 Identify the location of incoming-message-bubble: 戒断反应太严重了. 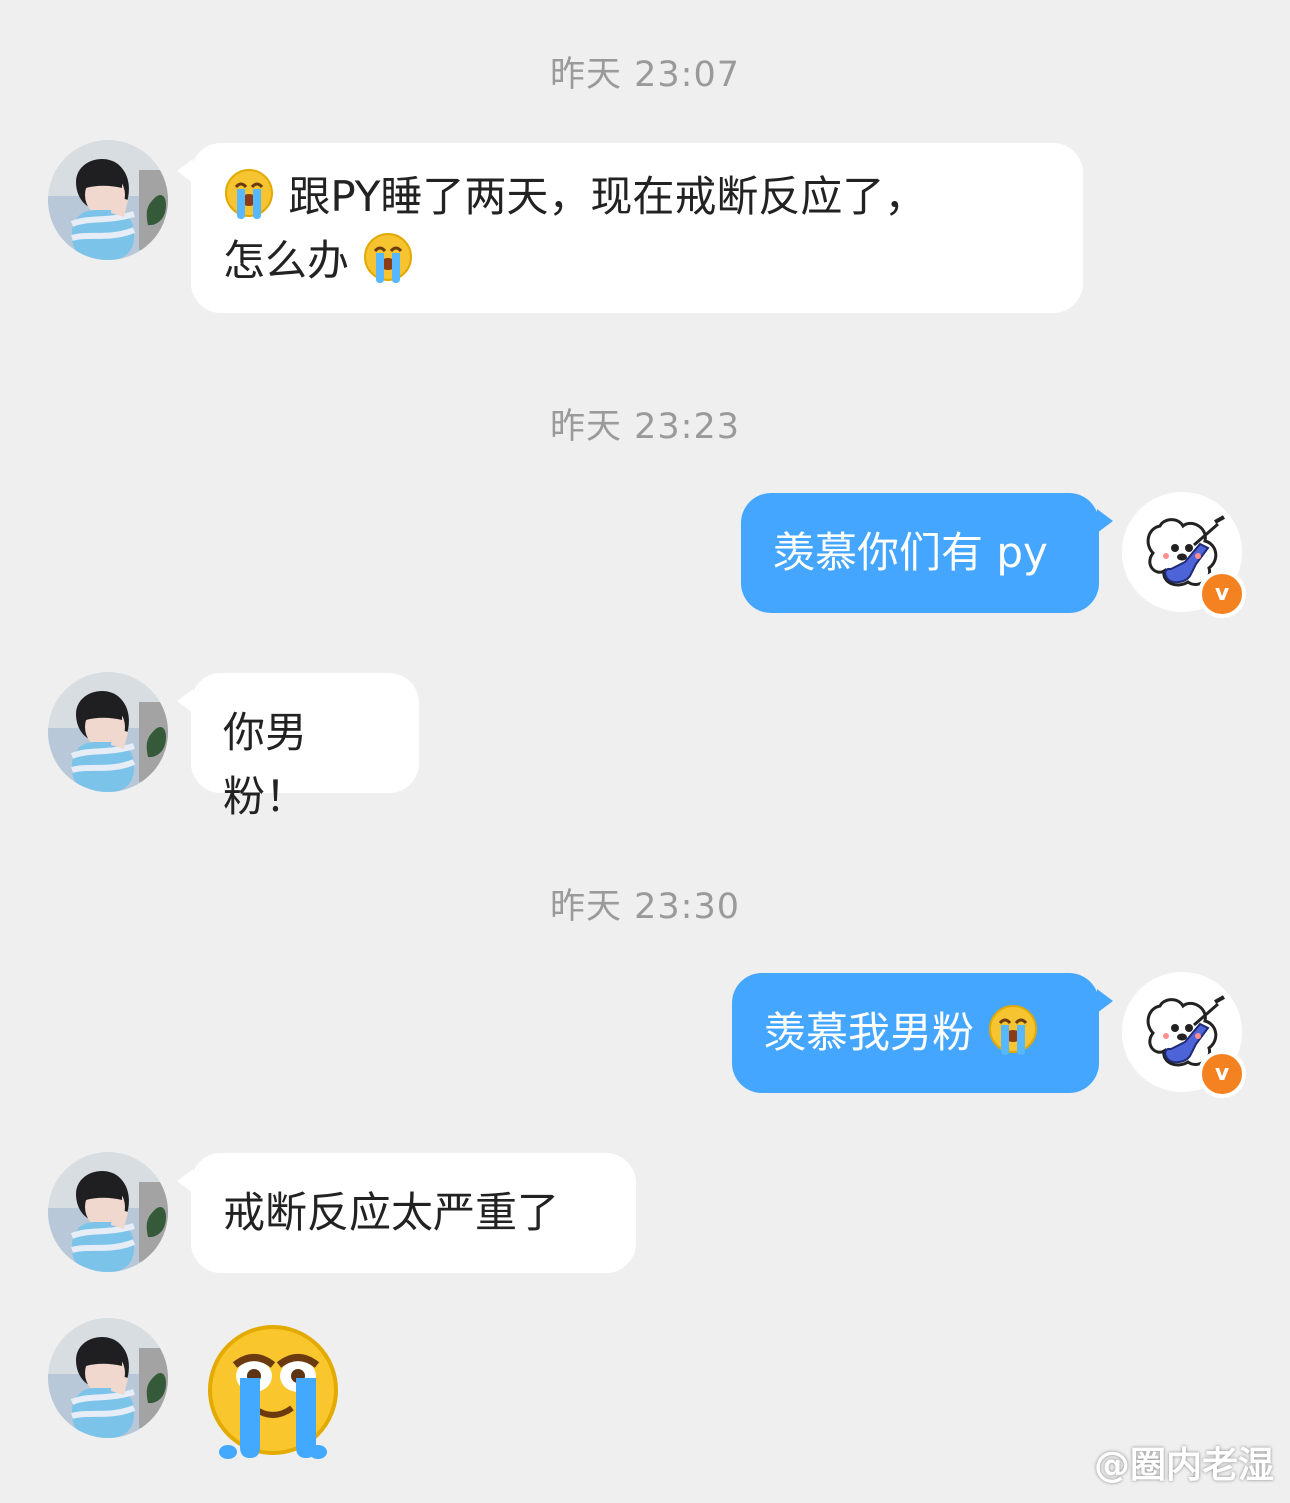
(406, 1213).